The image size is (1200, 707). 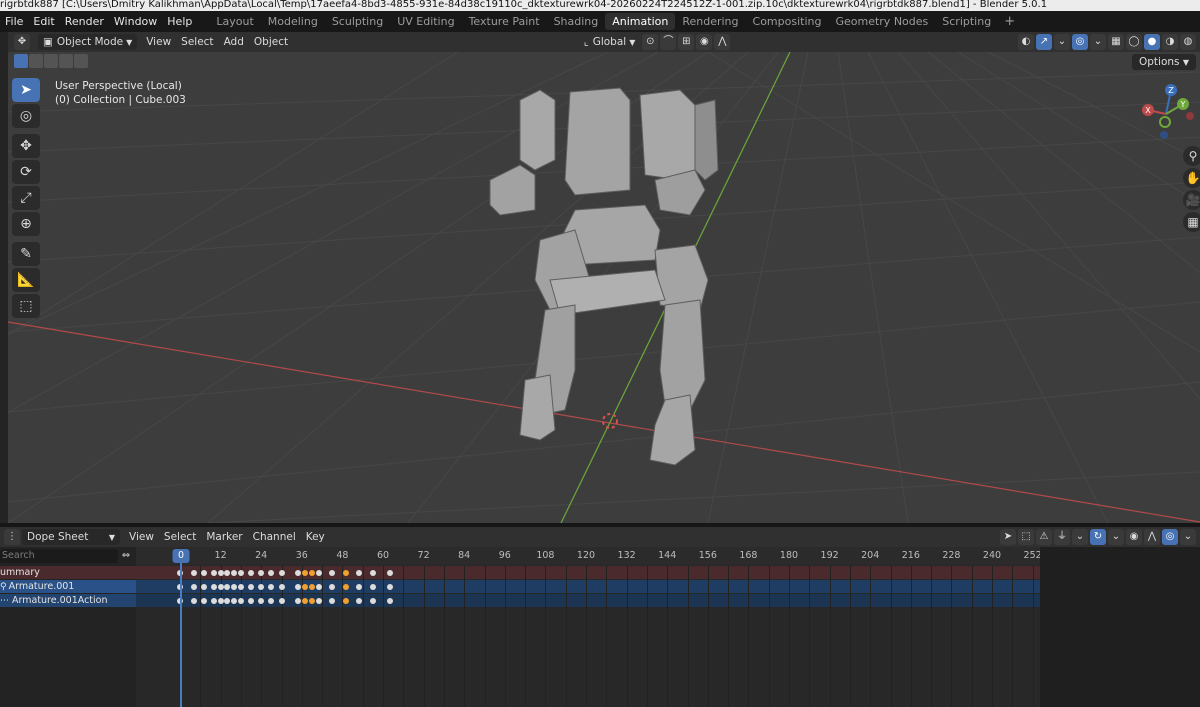 What do you see at coordinates (504, 21) in the screenshot?
I see `tab-texture-paint: Texture Paint` at bounding box center [504, 21].